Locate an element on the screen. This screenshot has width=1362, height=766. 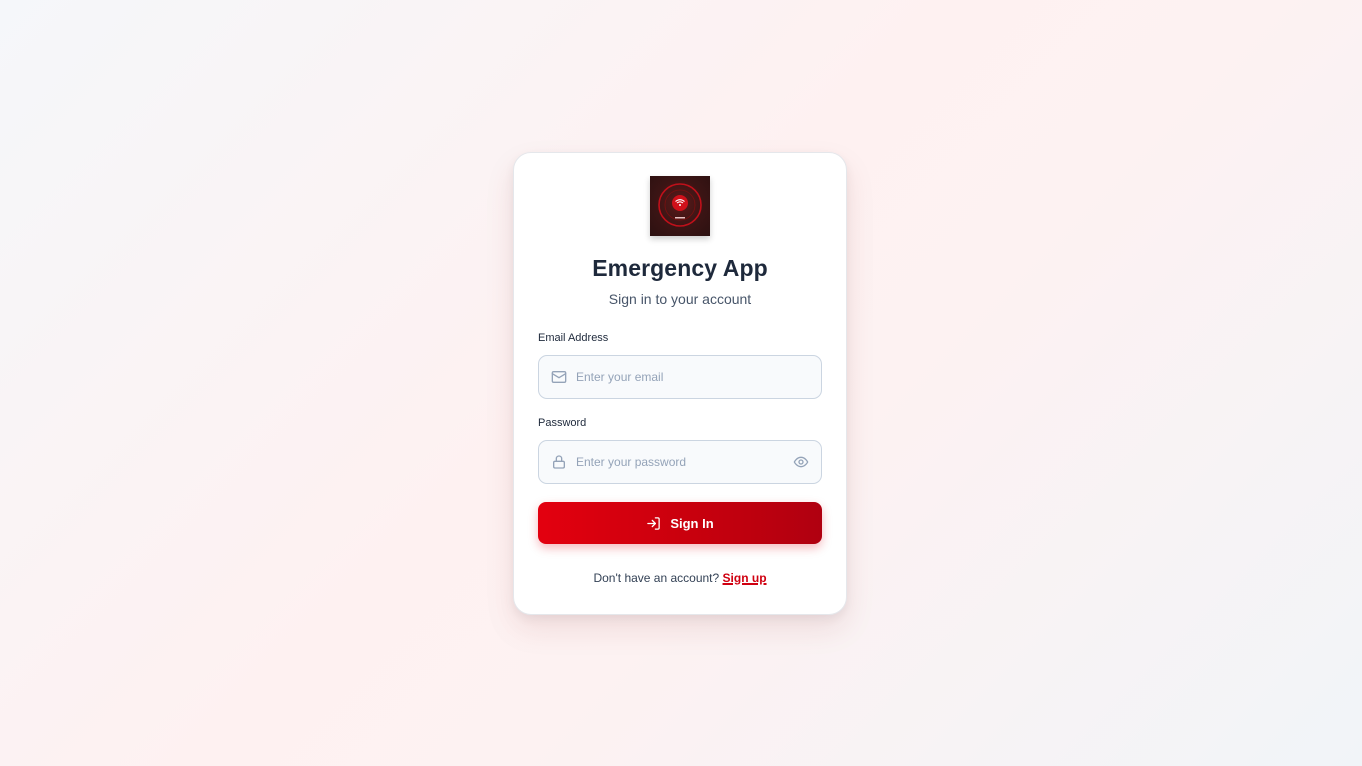
emergency-wifi-logo-icon is located at coordinates (680, 205).